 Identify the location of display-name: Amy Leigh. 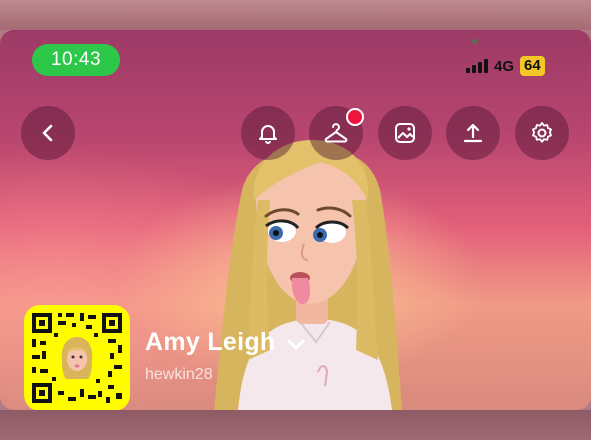
(210, 342).